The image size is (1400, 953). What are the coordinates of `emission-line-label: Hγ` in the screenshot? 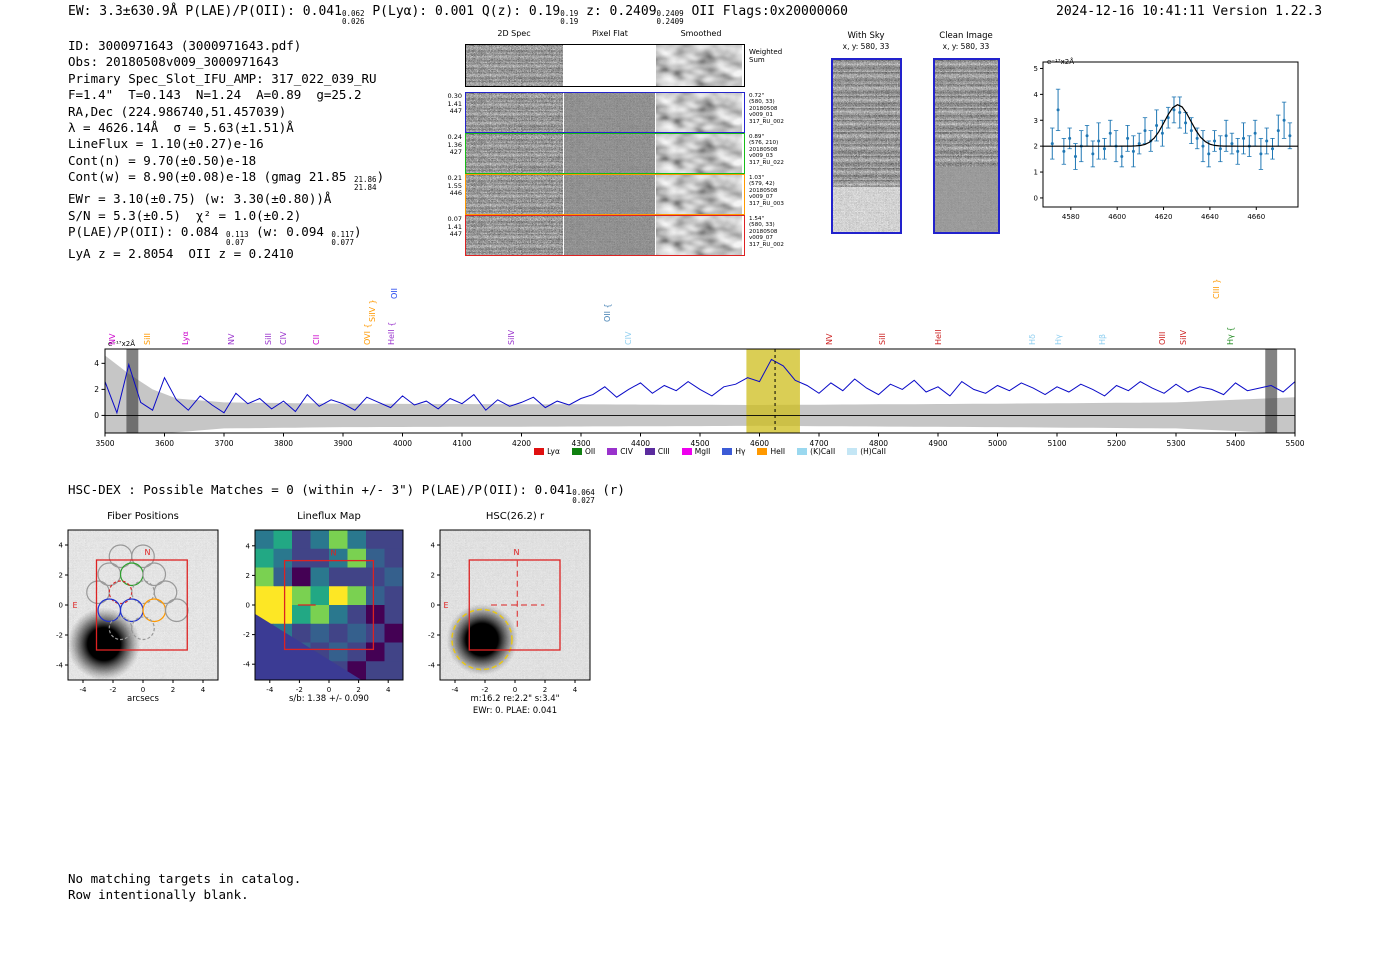 It's located at (1058, 339).